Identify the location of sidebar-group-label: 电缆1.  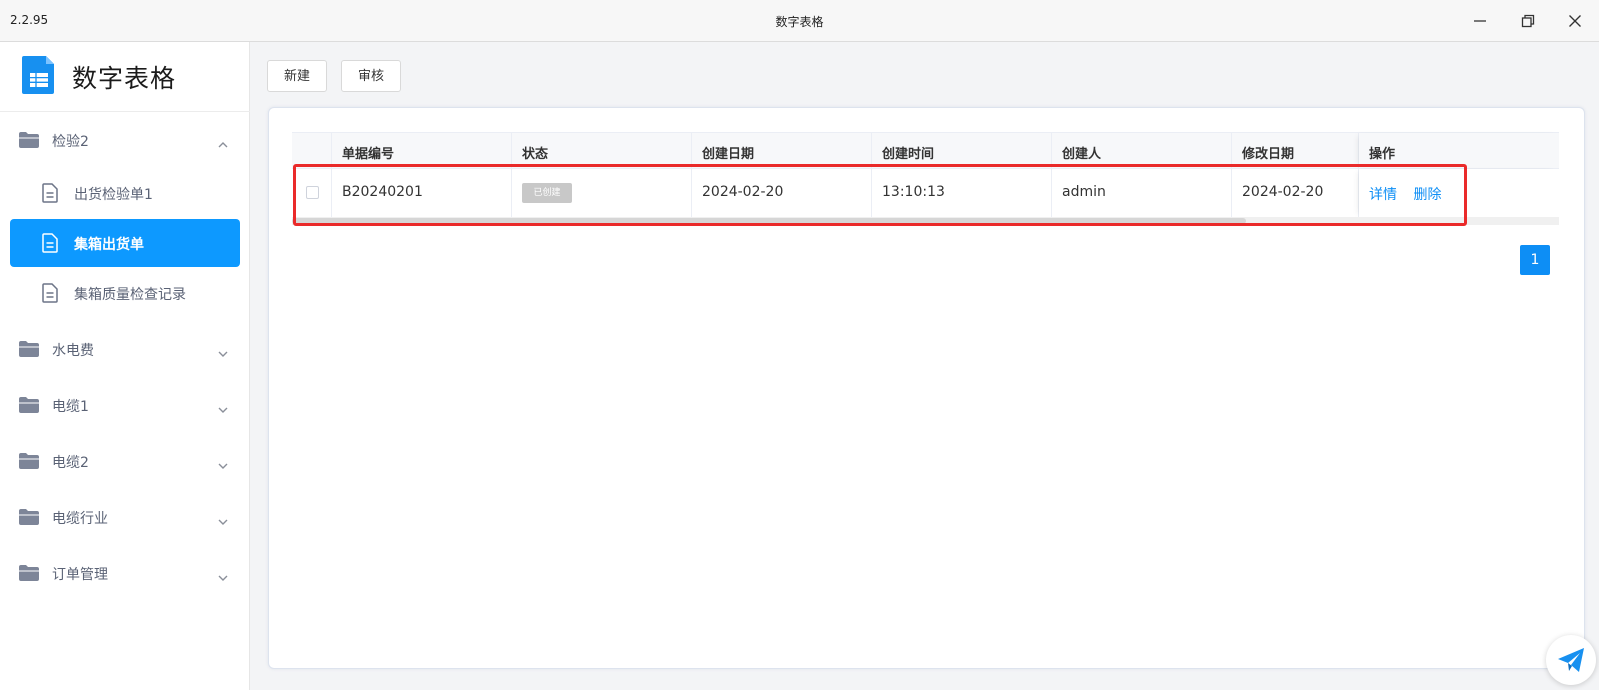
(70, 407).